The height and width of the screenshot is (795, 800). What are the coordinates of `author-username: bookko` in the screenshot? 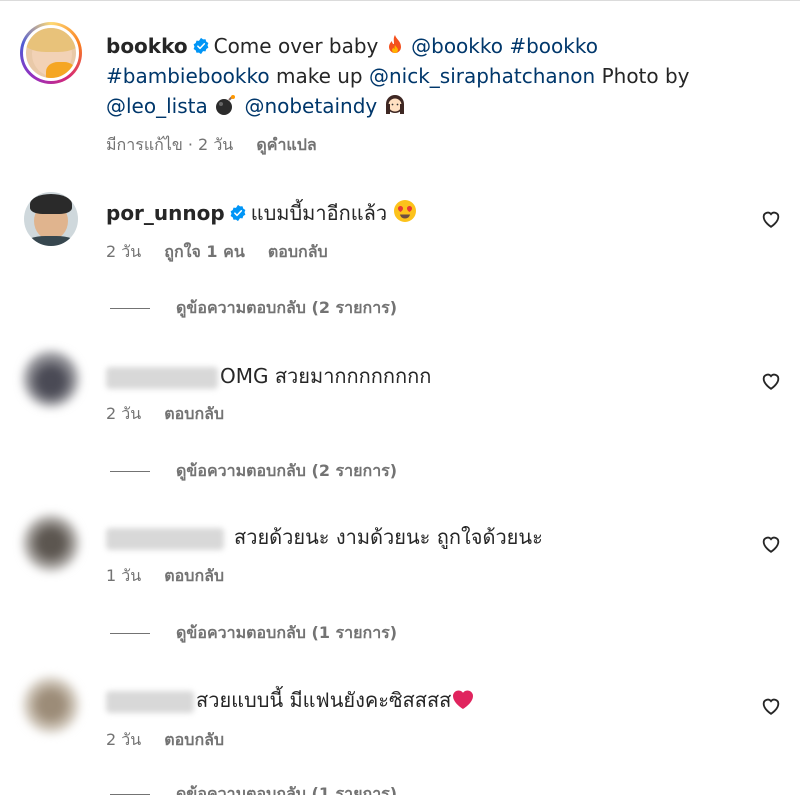 It's located at (147, 46).